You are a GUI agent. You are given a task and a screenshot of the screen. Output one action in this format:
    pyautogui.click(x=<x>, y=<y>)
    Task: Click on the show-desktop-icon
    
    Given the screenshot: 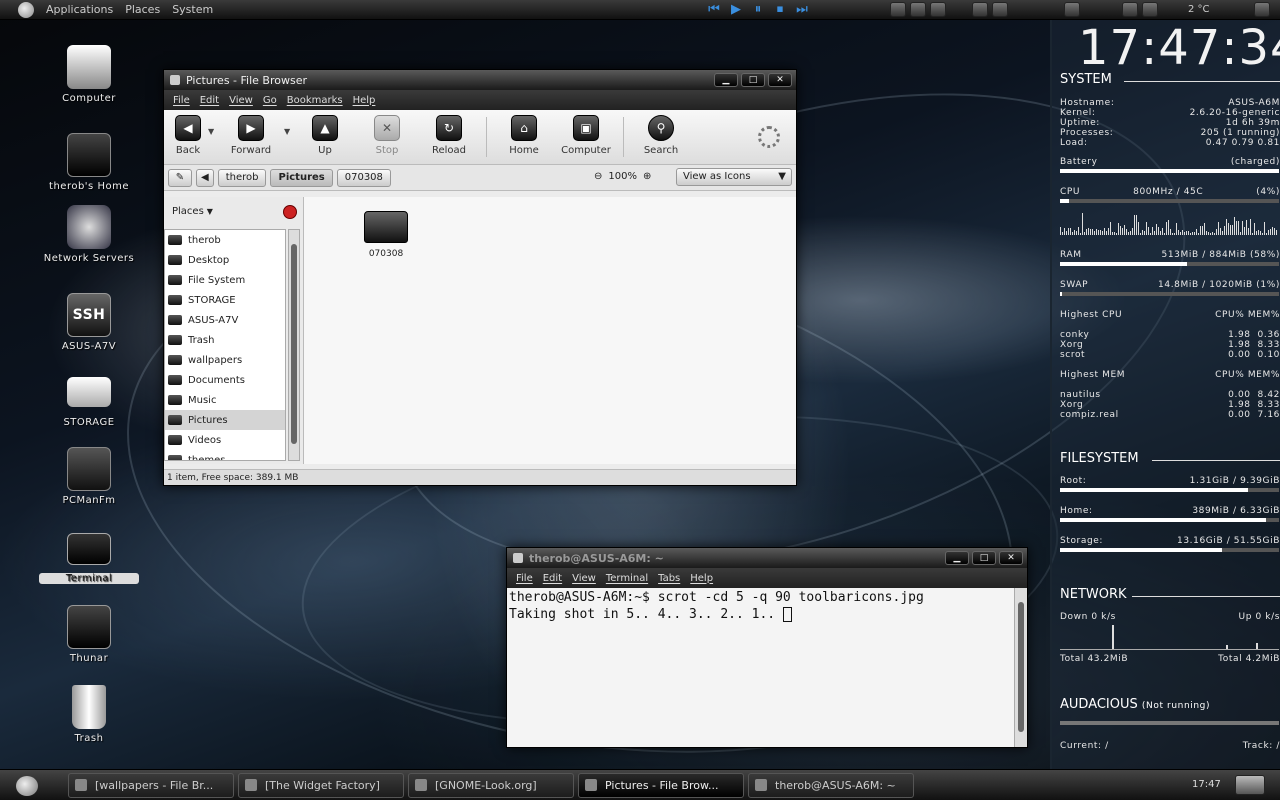 What is the action you would take?
    pyautogui.click(x=1072, y=9)
    